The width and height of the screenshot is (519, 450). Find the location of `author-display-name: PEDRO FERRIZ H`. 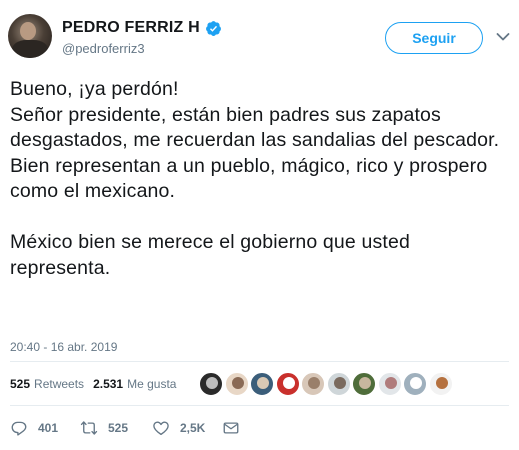

author-display-name: PEDRO FERRIZ H is located at coordinates (131, 28).